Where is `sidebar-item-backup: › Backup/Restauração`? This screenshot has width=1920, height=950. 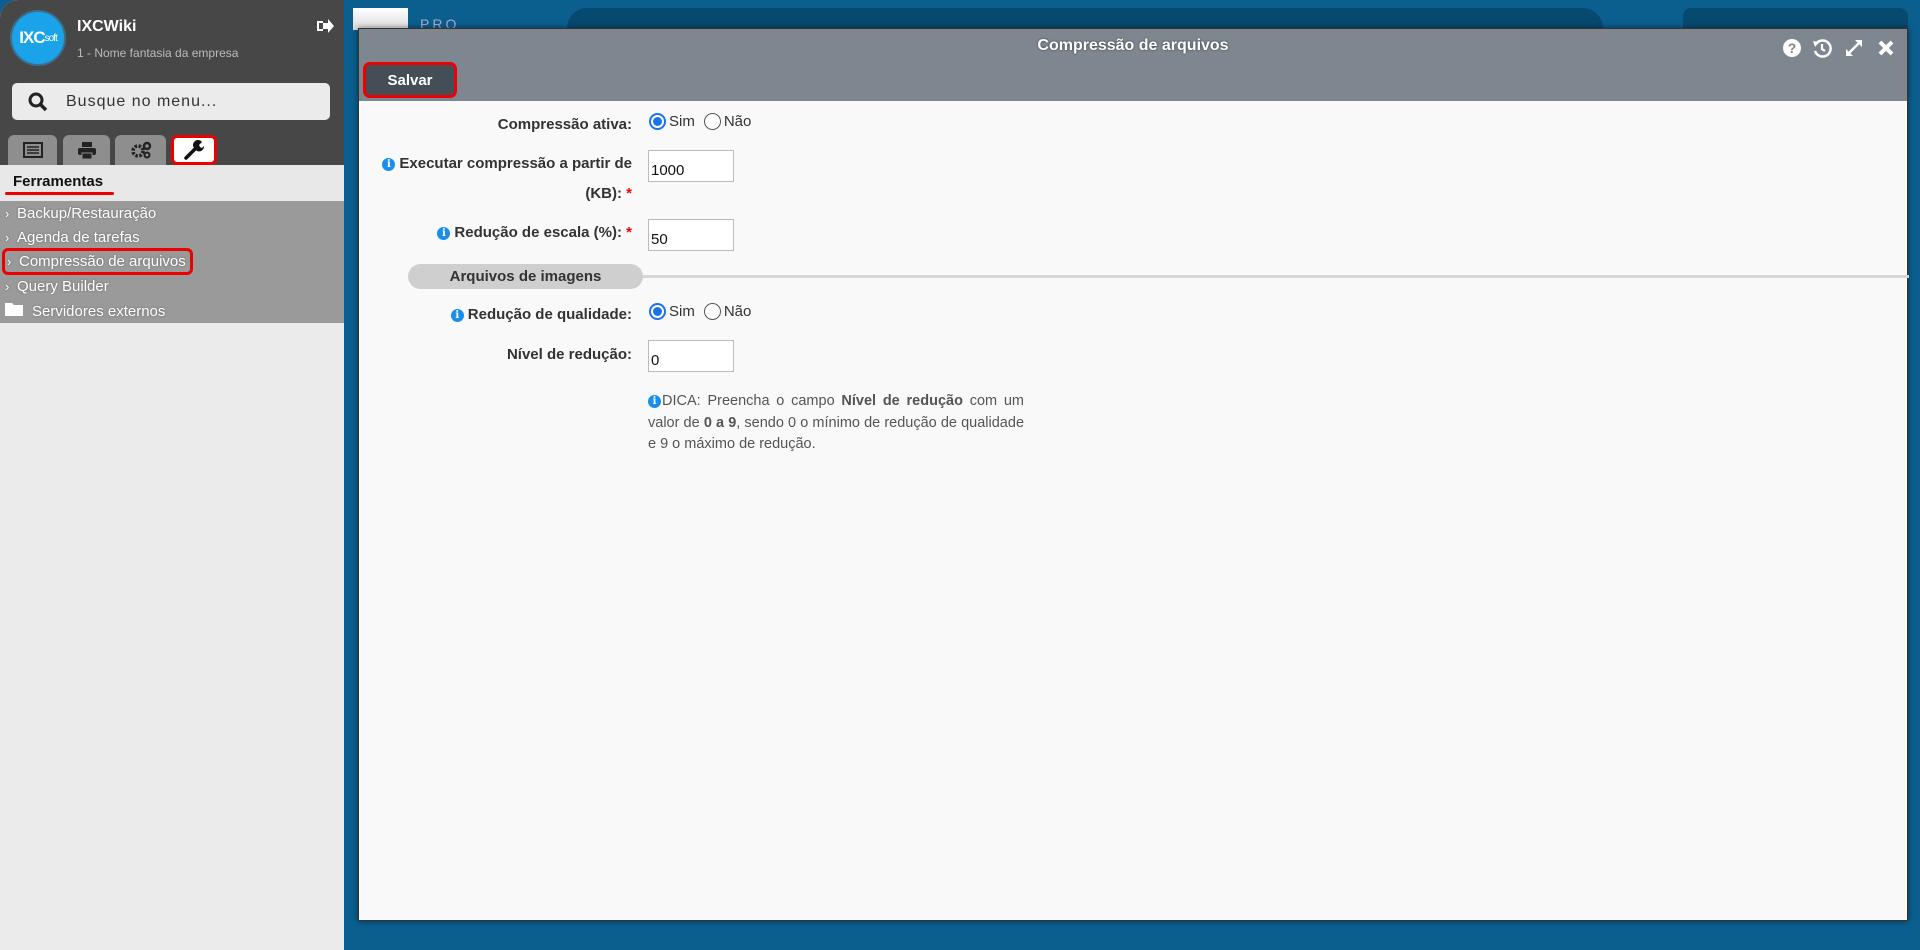 sidebar-item-backup: › Backup/Restauração is located at coordinates (78, 213).